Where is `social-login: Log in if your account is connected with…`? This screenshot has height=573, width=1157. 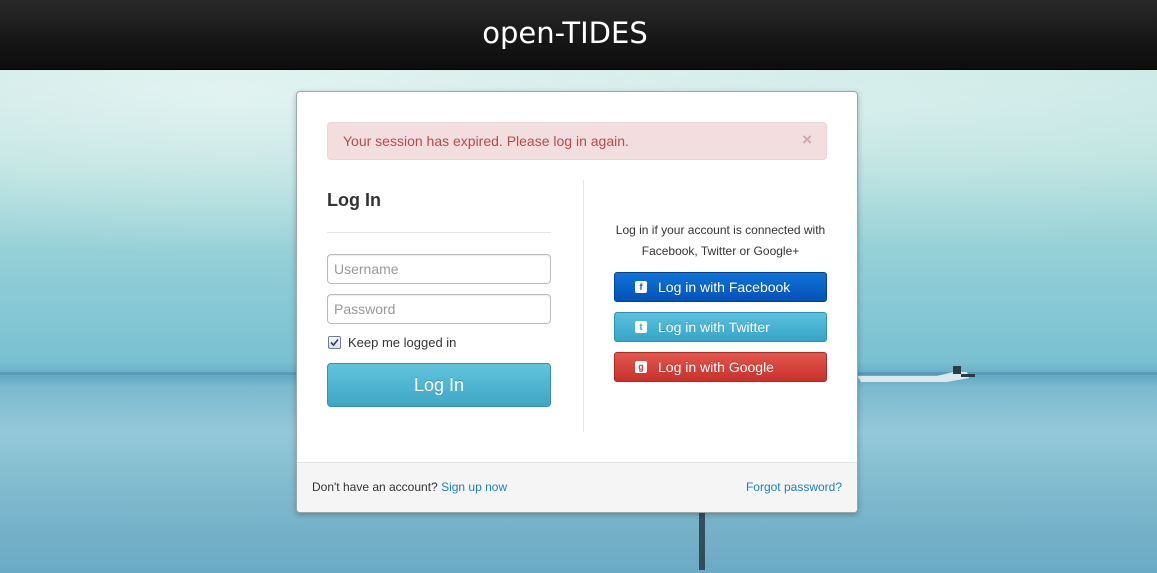 social-login: Log in if your account is connected with… is located at coordinates (720, 301).